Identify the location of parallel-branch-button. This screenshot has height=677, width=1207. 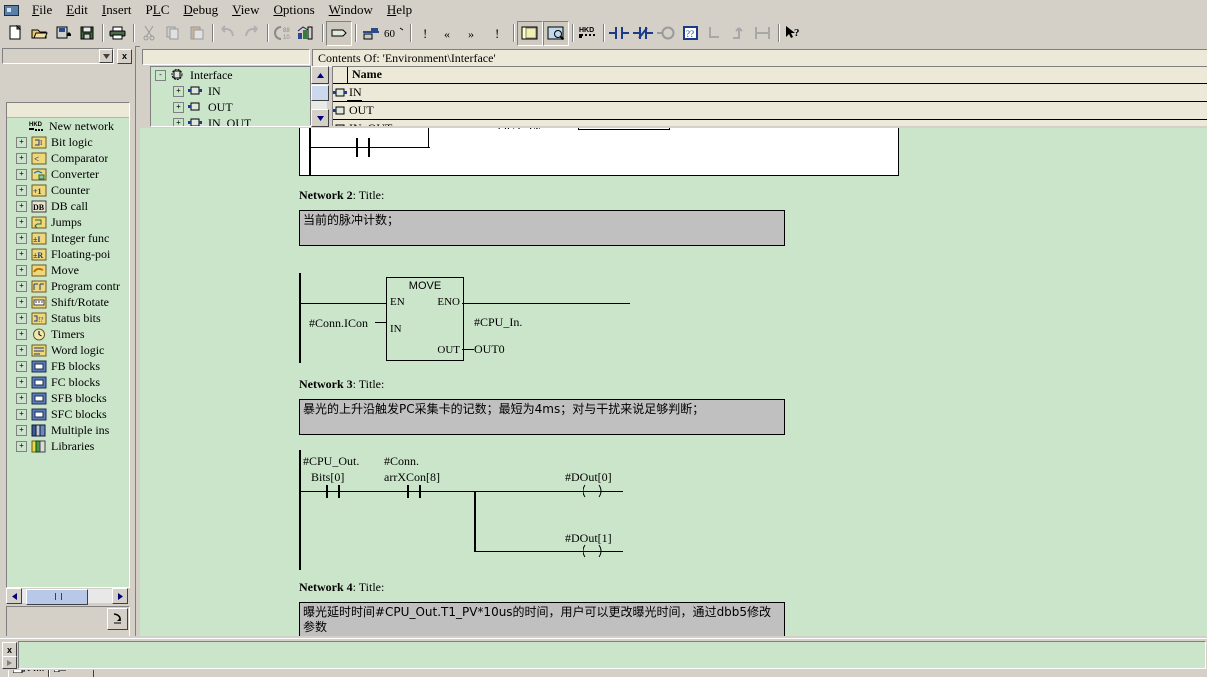
(763, 33).